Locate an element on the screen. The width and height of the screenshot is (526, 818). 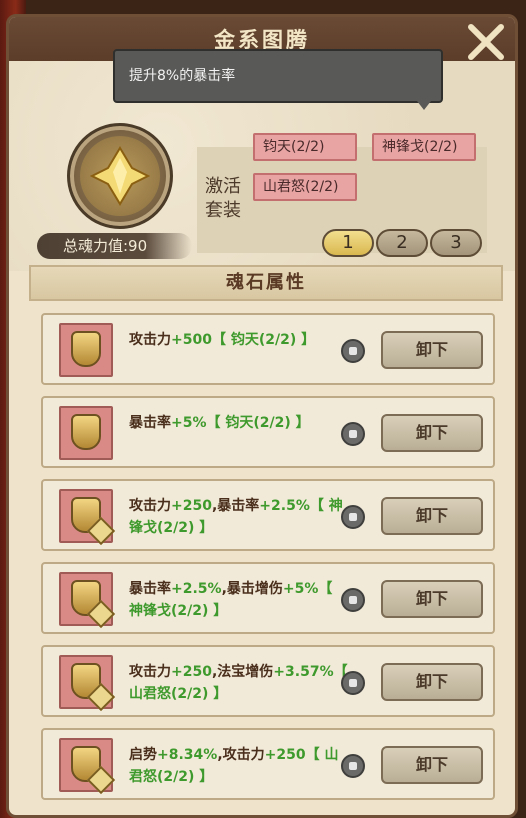
attribute-row: 攻击力+500【 钧天(2/2) 】 卸下 is located at coordinates (268, 349).